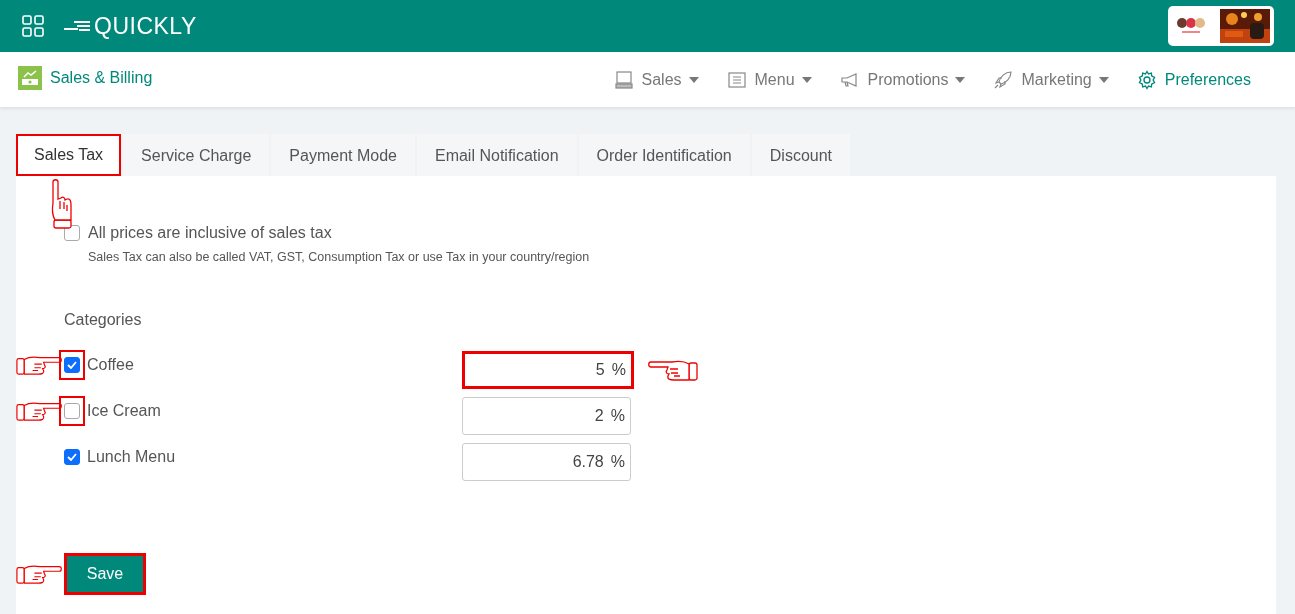 The height and width of the screenshot is (614, 1295). Describe the element at coordinates (210, 233) in the screenshot. I see `checkbox-label: All prices are inclusive of sales tax` at that location.